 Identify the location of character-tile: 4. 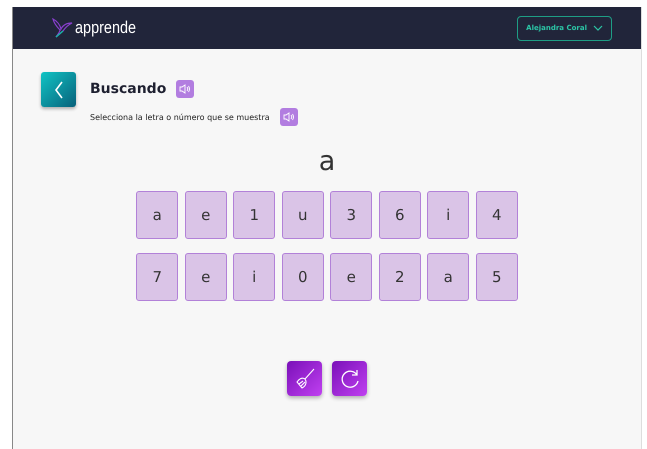
(497, 215).